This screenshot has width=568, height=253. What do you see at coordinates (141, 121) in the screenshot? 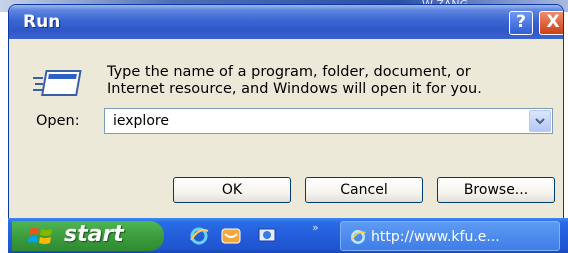
I see `open-input-value: iexplore` at bounding box center [141, 121].